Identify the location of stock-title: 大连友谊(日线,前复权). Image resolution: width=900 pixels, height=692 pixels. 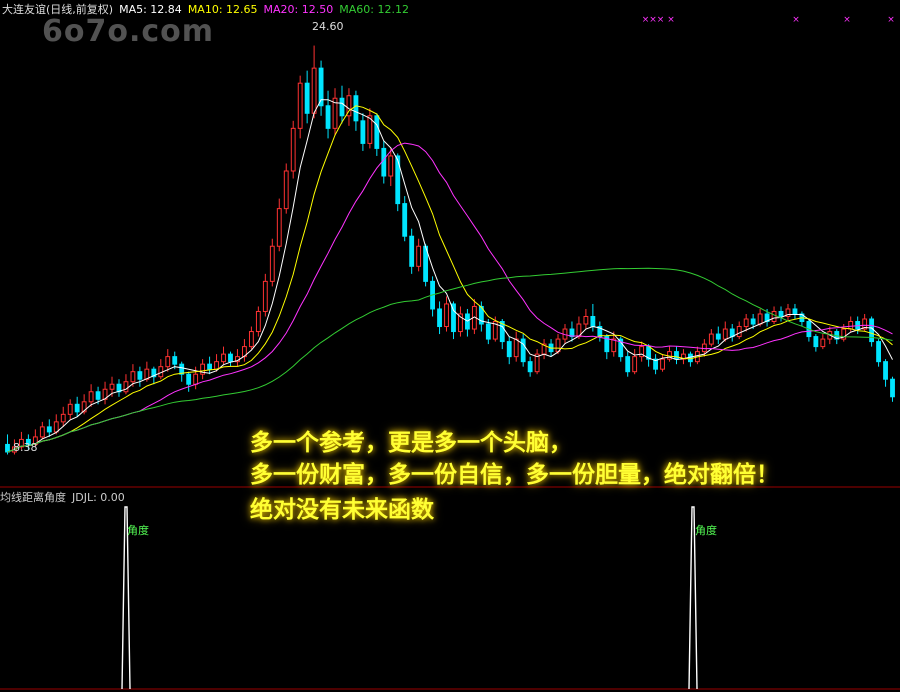
(58, 9).